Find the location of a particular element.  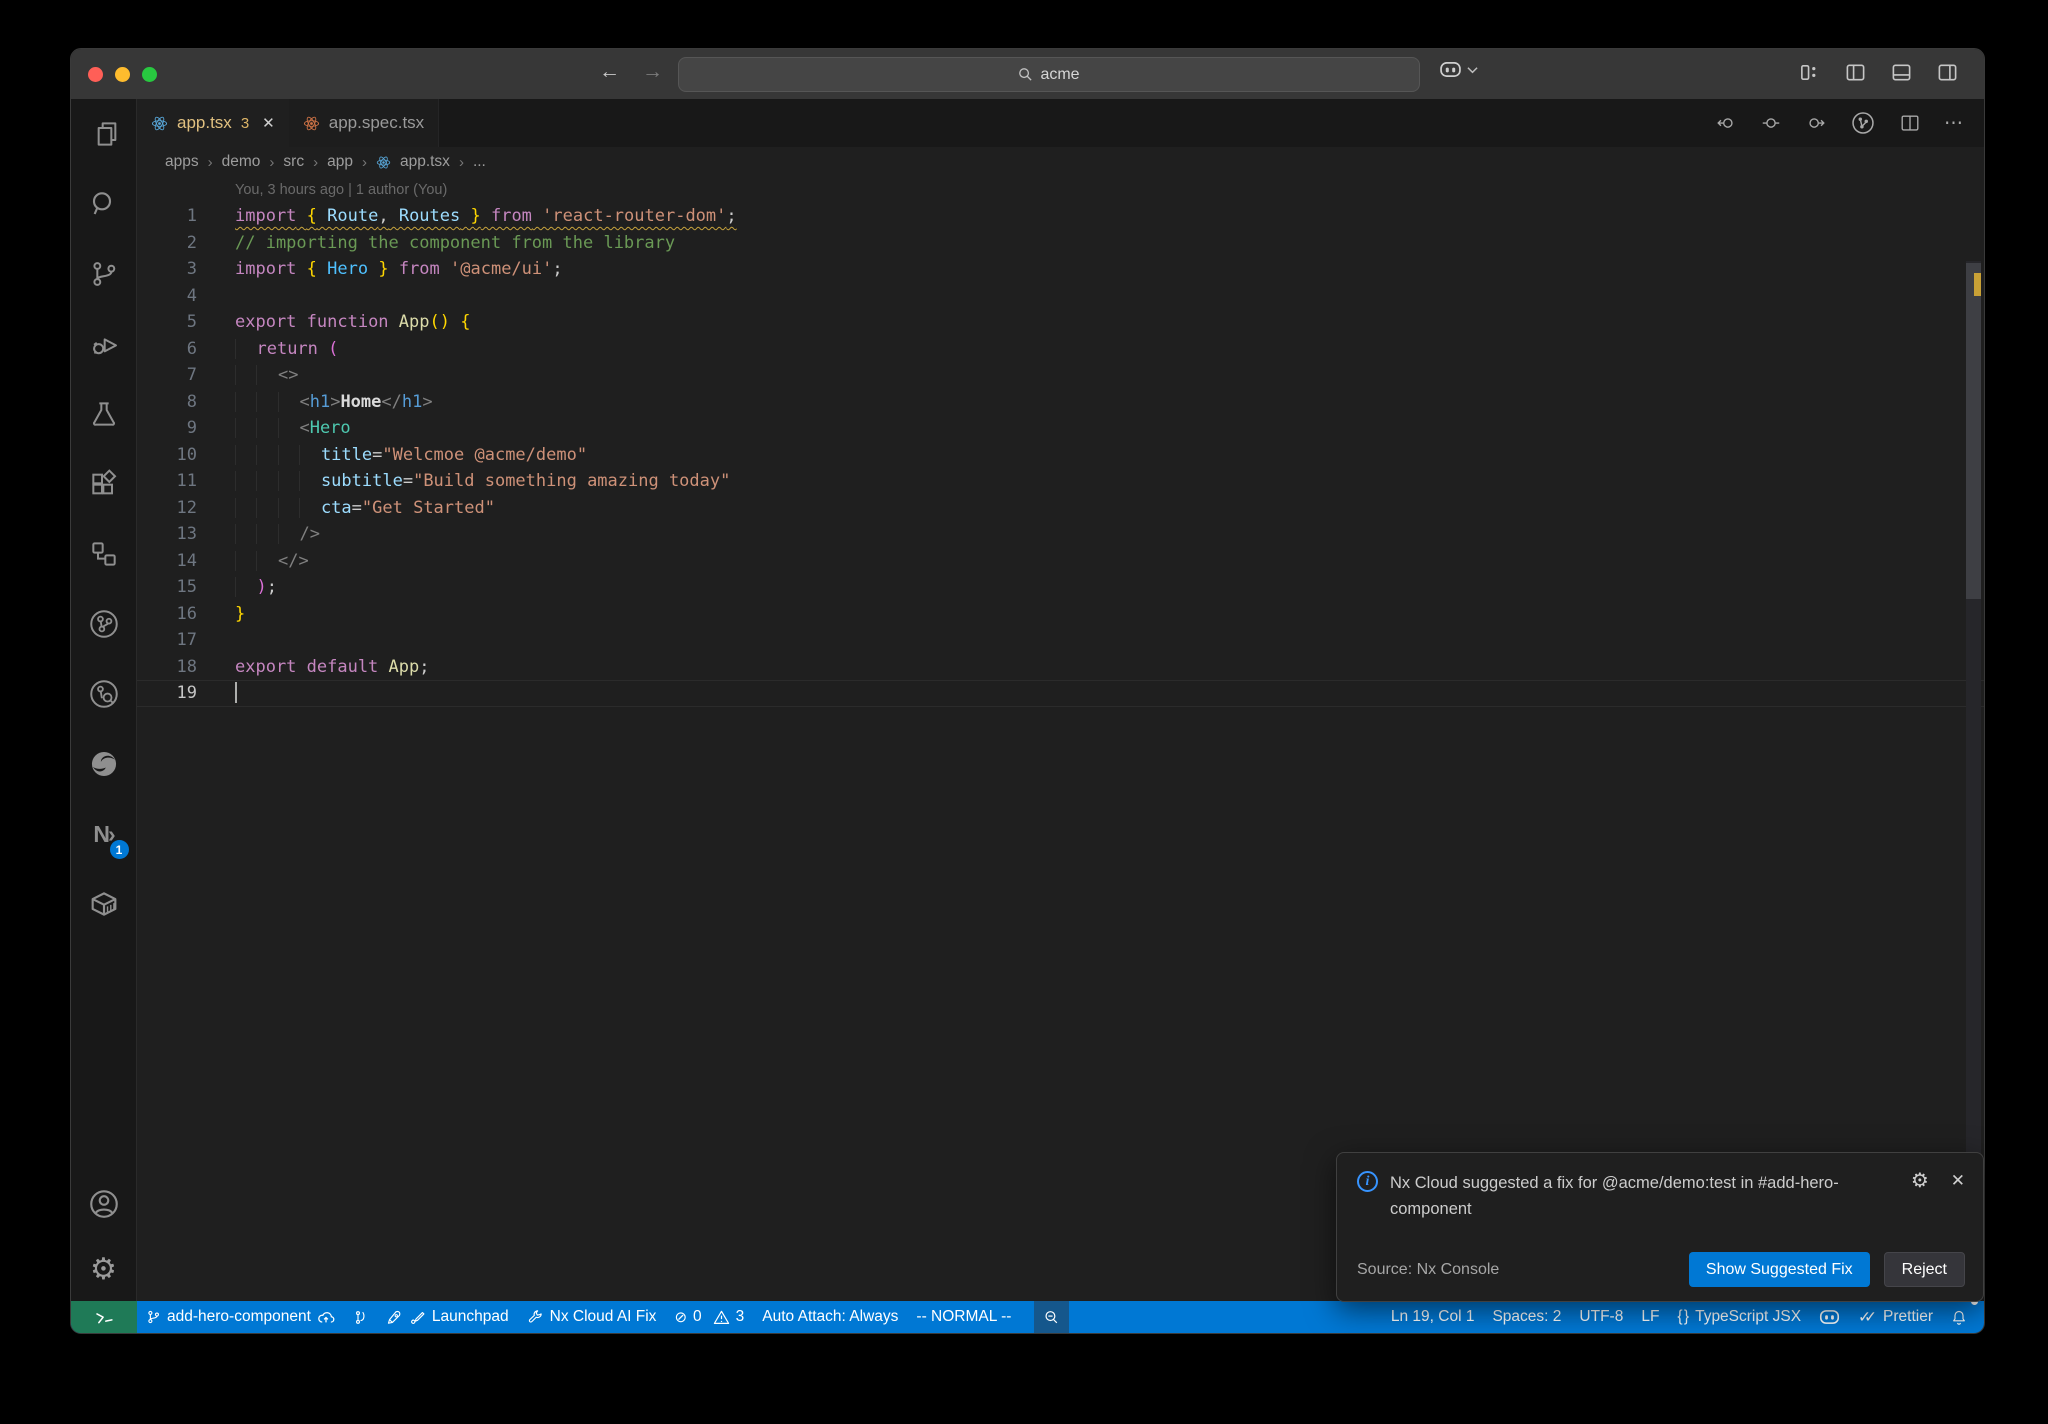

toggle-panel-icon is located at coordinates (1901, 72).